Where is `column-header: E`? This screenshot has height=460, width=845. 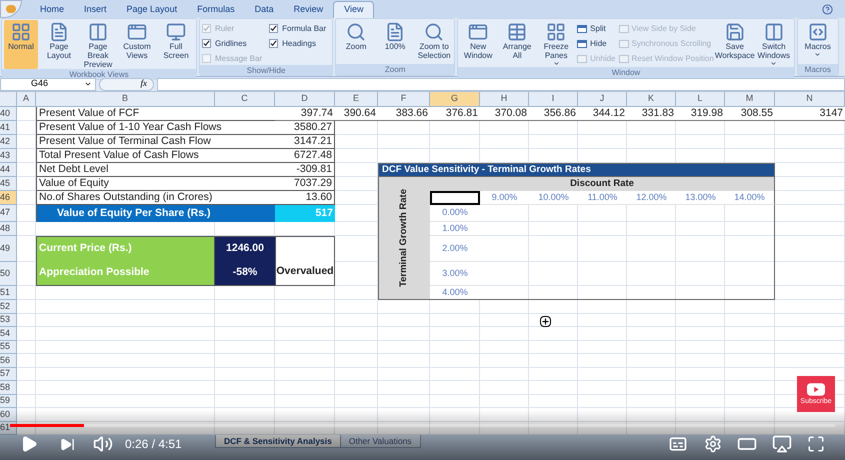
column-header: E is located at coordinates (356, 99).